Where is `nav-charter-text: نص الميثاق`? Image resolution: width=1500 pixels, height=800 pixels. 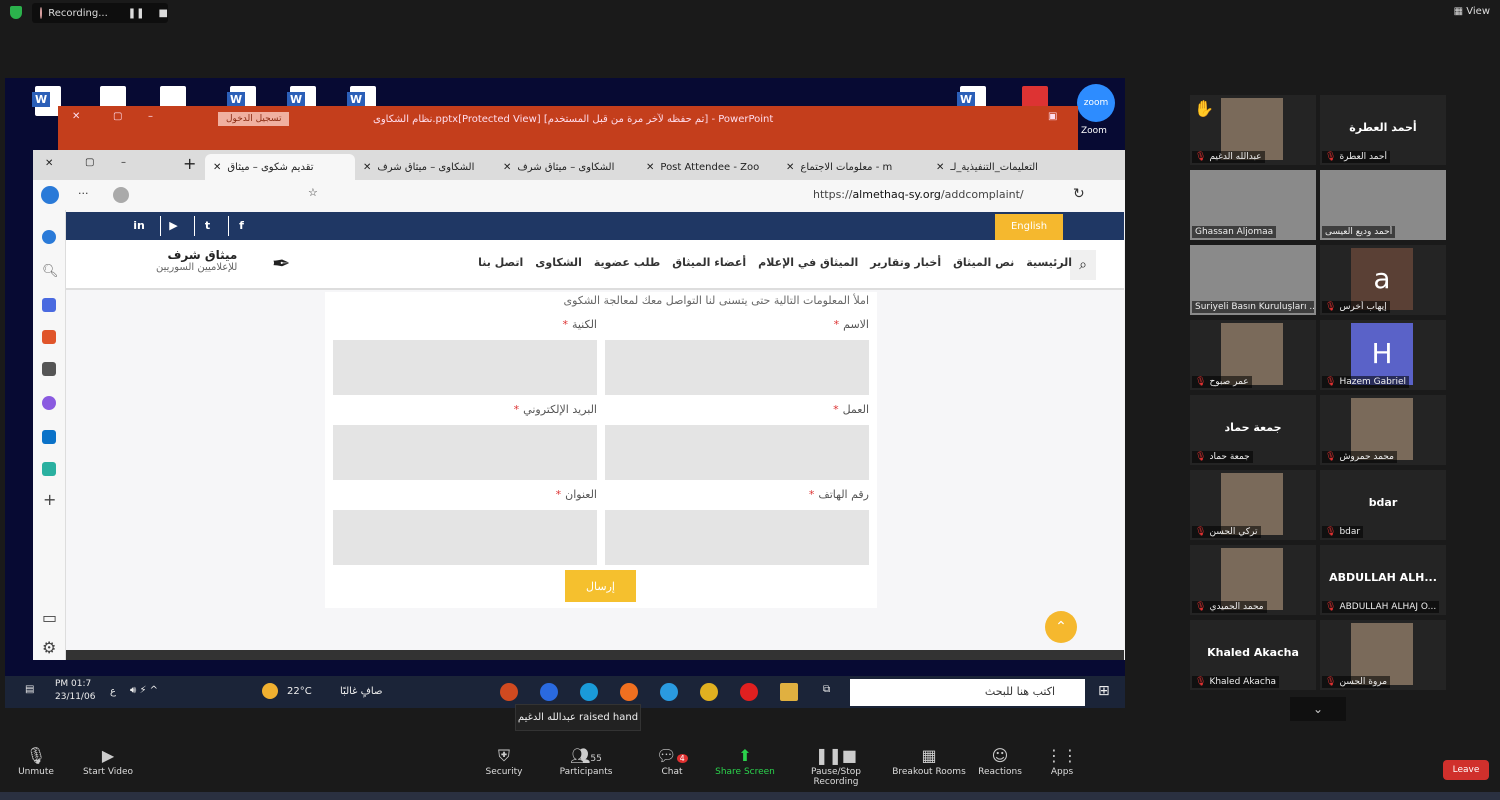 nav-charter-text: نص الميثاق is located at coordinates (983, 262).